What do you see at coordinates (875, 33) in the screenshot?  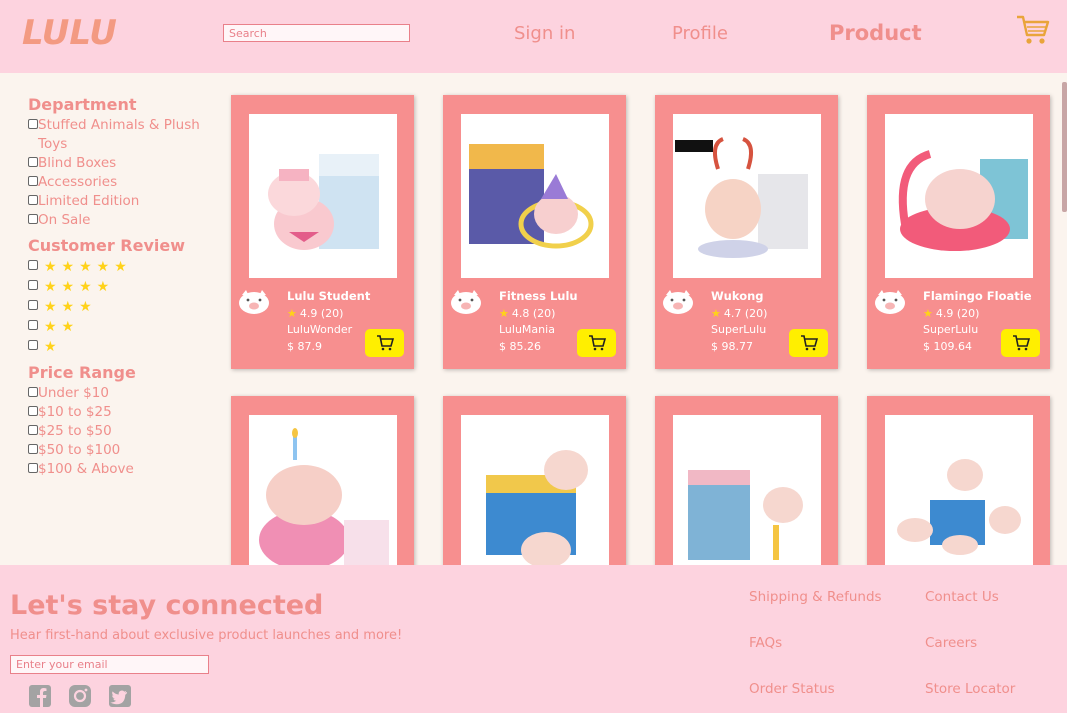 I see `nav-product: Product` at bounding box center [875, 33].